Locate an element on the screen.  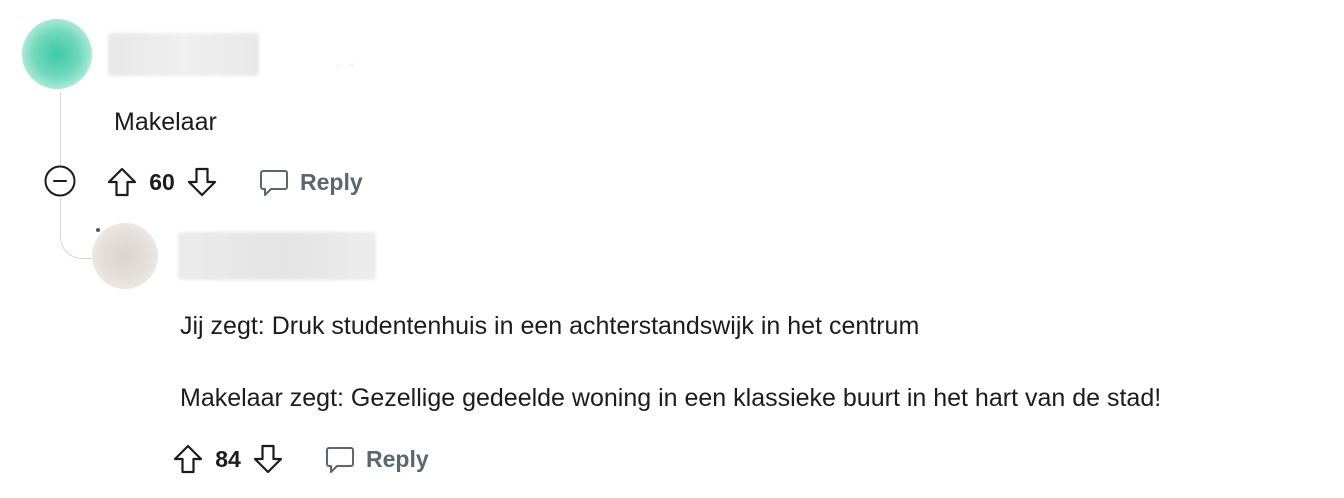
online-indicator is located at coordinates (98, 230).